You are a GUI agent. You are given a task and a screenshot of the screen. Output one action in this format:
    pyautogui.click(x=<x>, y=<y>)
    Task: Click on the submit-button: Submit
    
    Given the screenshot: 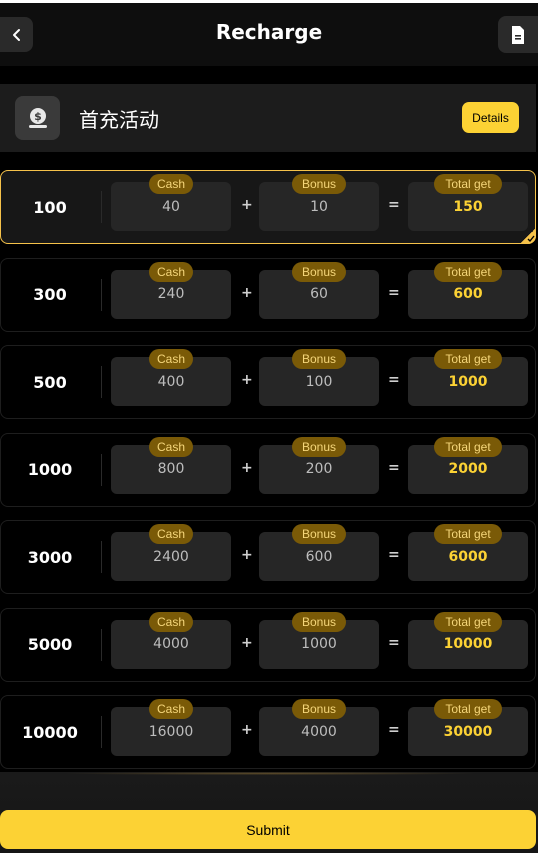 What is the action you would take?
    pyautogui.click(x=268, y=829)
    